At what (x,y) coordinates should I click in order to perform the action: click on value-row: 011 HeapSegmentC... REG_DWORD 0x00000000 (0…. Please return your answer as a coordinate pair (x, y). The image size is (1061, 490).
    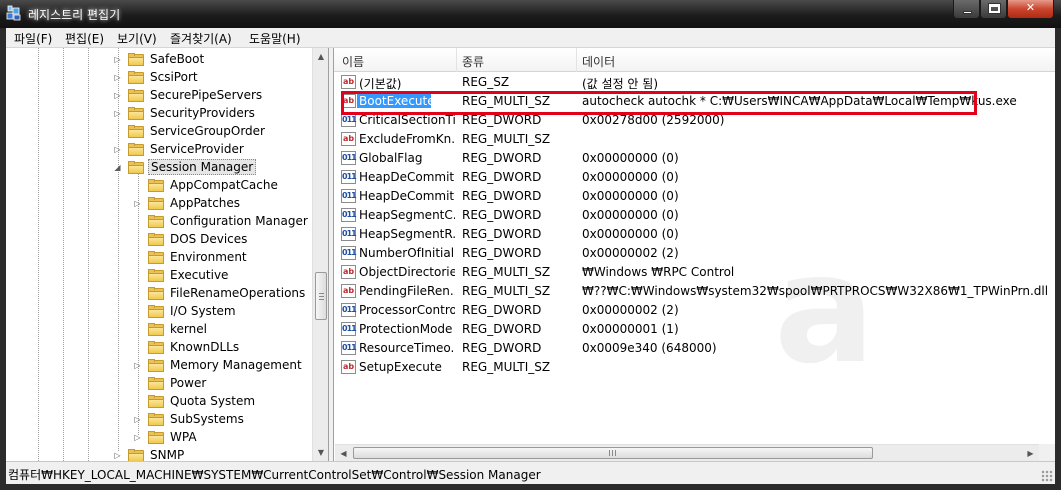
    Looking at the image, I should click on (694, 215).